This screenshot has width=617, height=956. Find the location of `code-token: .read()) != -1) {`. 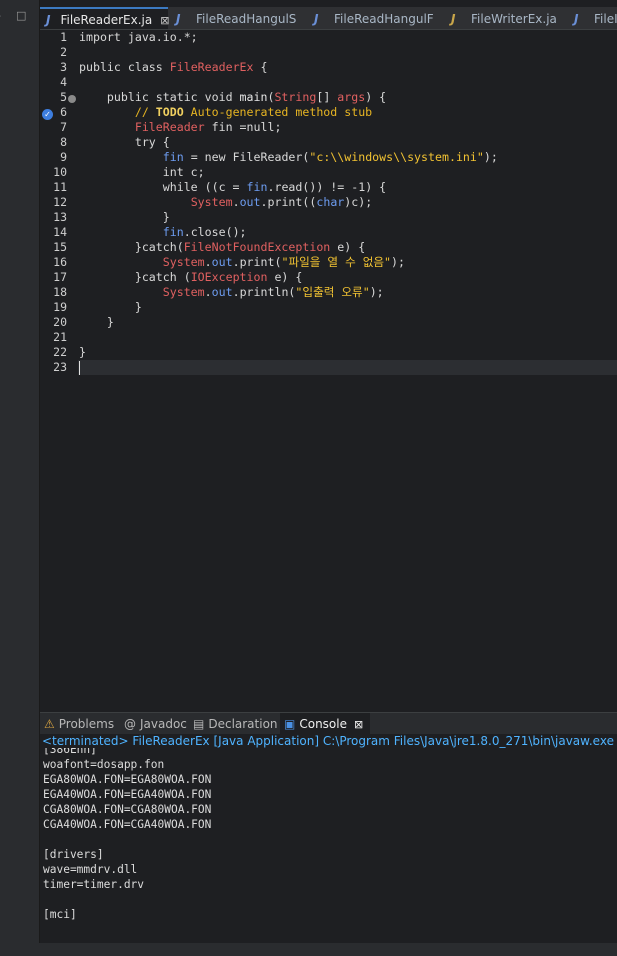

code-token: .read()) != -1) { is located at coordinates (327, 187).